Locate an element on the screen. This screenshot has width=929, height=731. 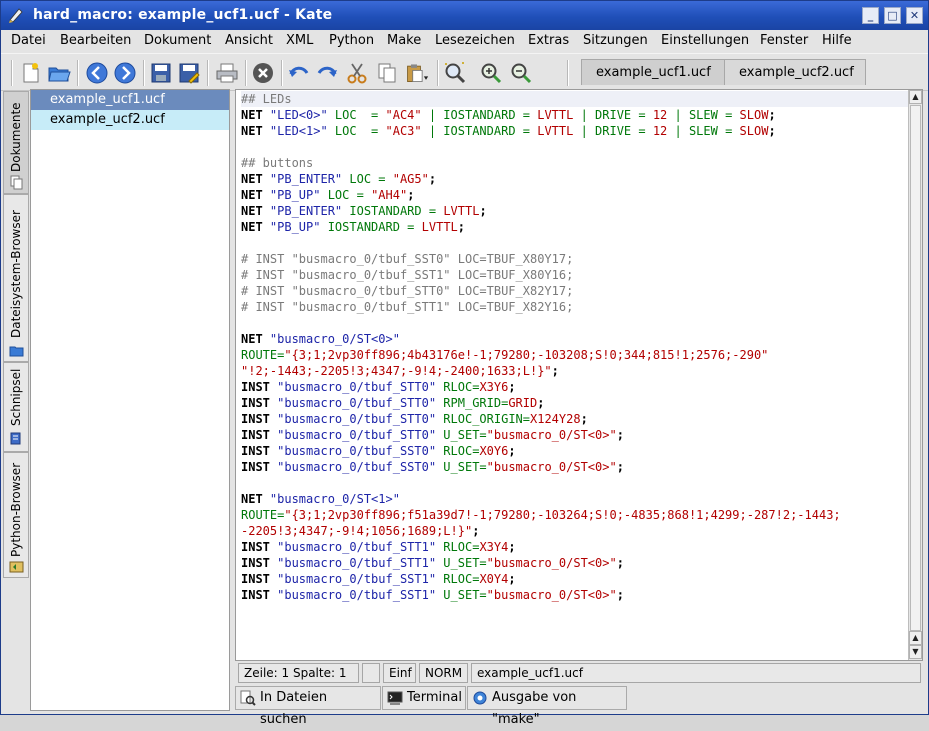
menu-xml: XML is located at coordinates (299, 40).